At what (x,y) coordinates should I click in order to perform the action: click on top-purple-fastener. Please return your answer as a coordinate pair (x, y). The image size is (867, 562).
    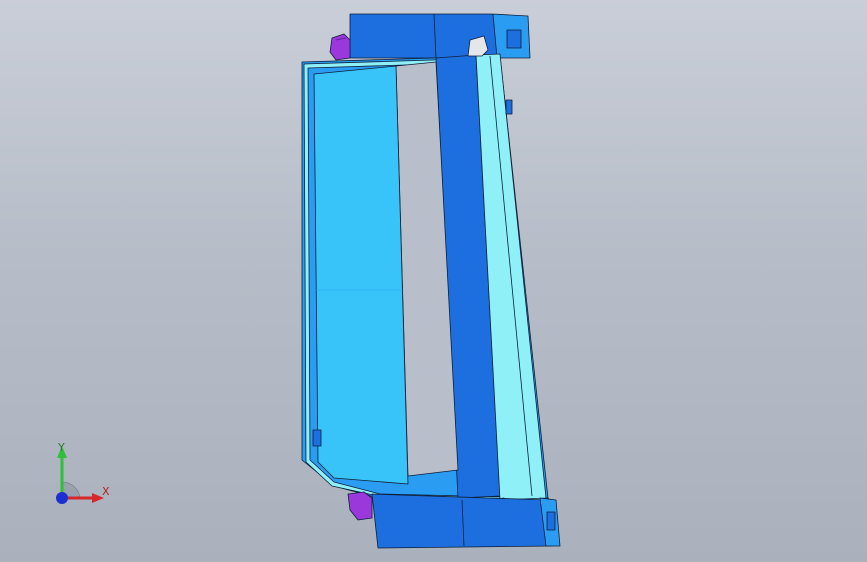
    Looking at the image, I should click on (340, 47).